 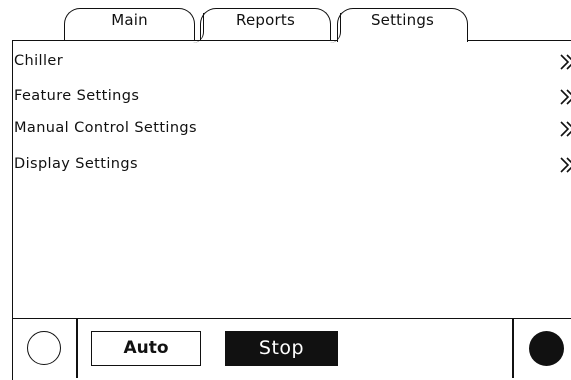 I want to click on tab-reports: Reports, so click(x=265, y=25).